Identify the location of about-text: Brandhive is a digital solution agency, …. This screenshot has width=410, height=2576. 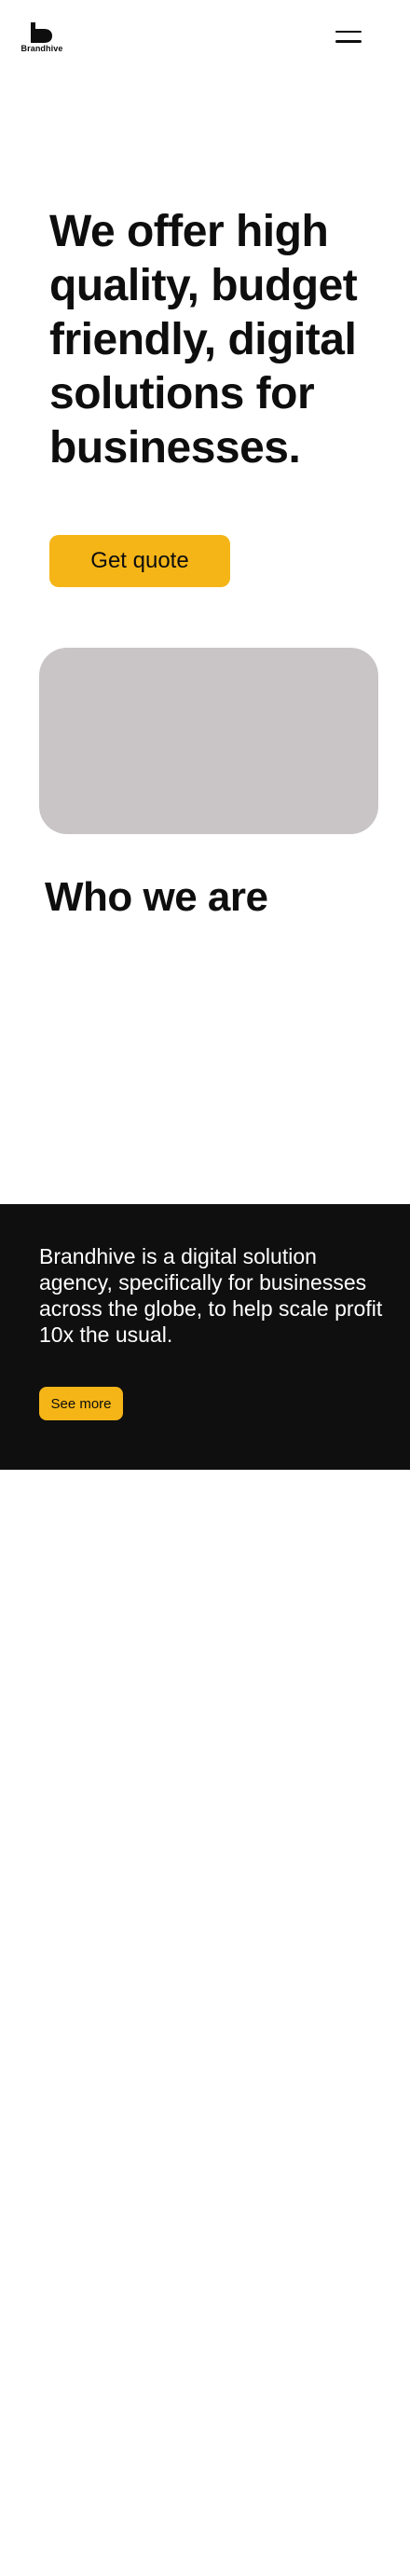
(211, 1295).